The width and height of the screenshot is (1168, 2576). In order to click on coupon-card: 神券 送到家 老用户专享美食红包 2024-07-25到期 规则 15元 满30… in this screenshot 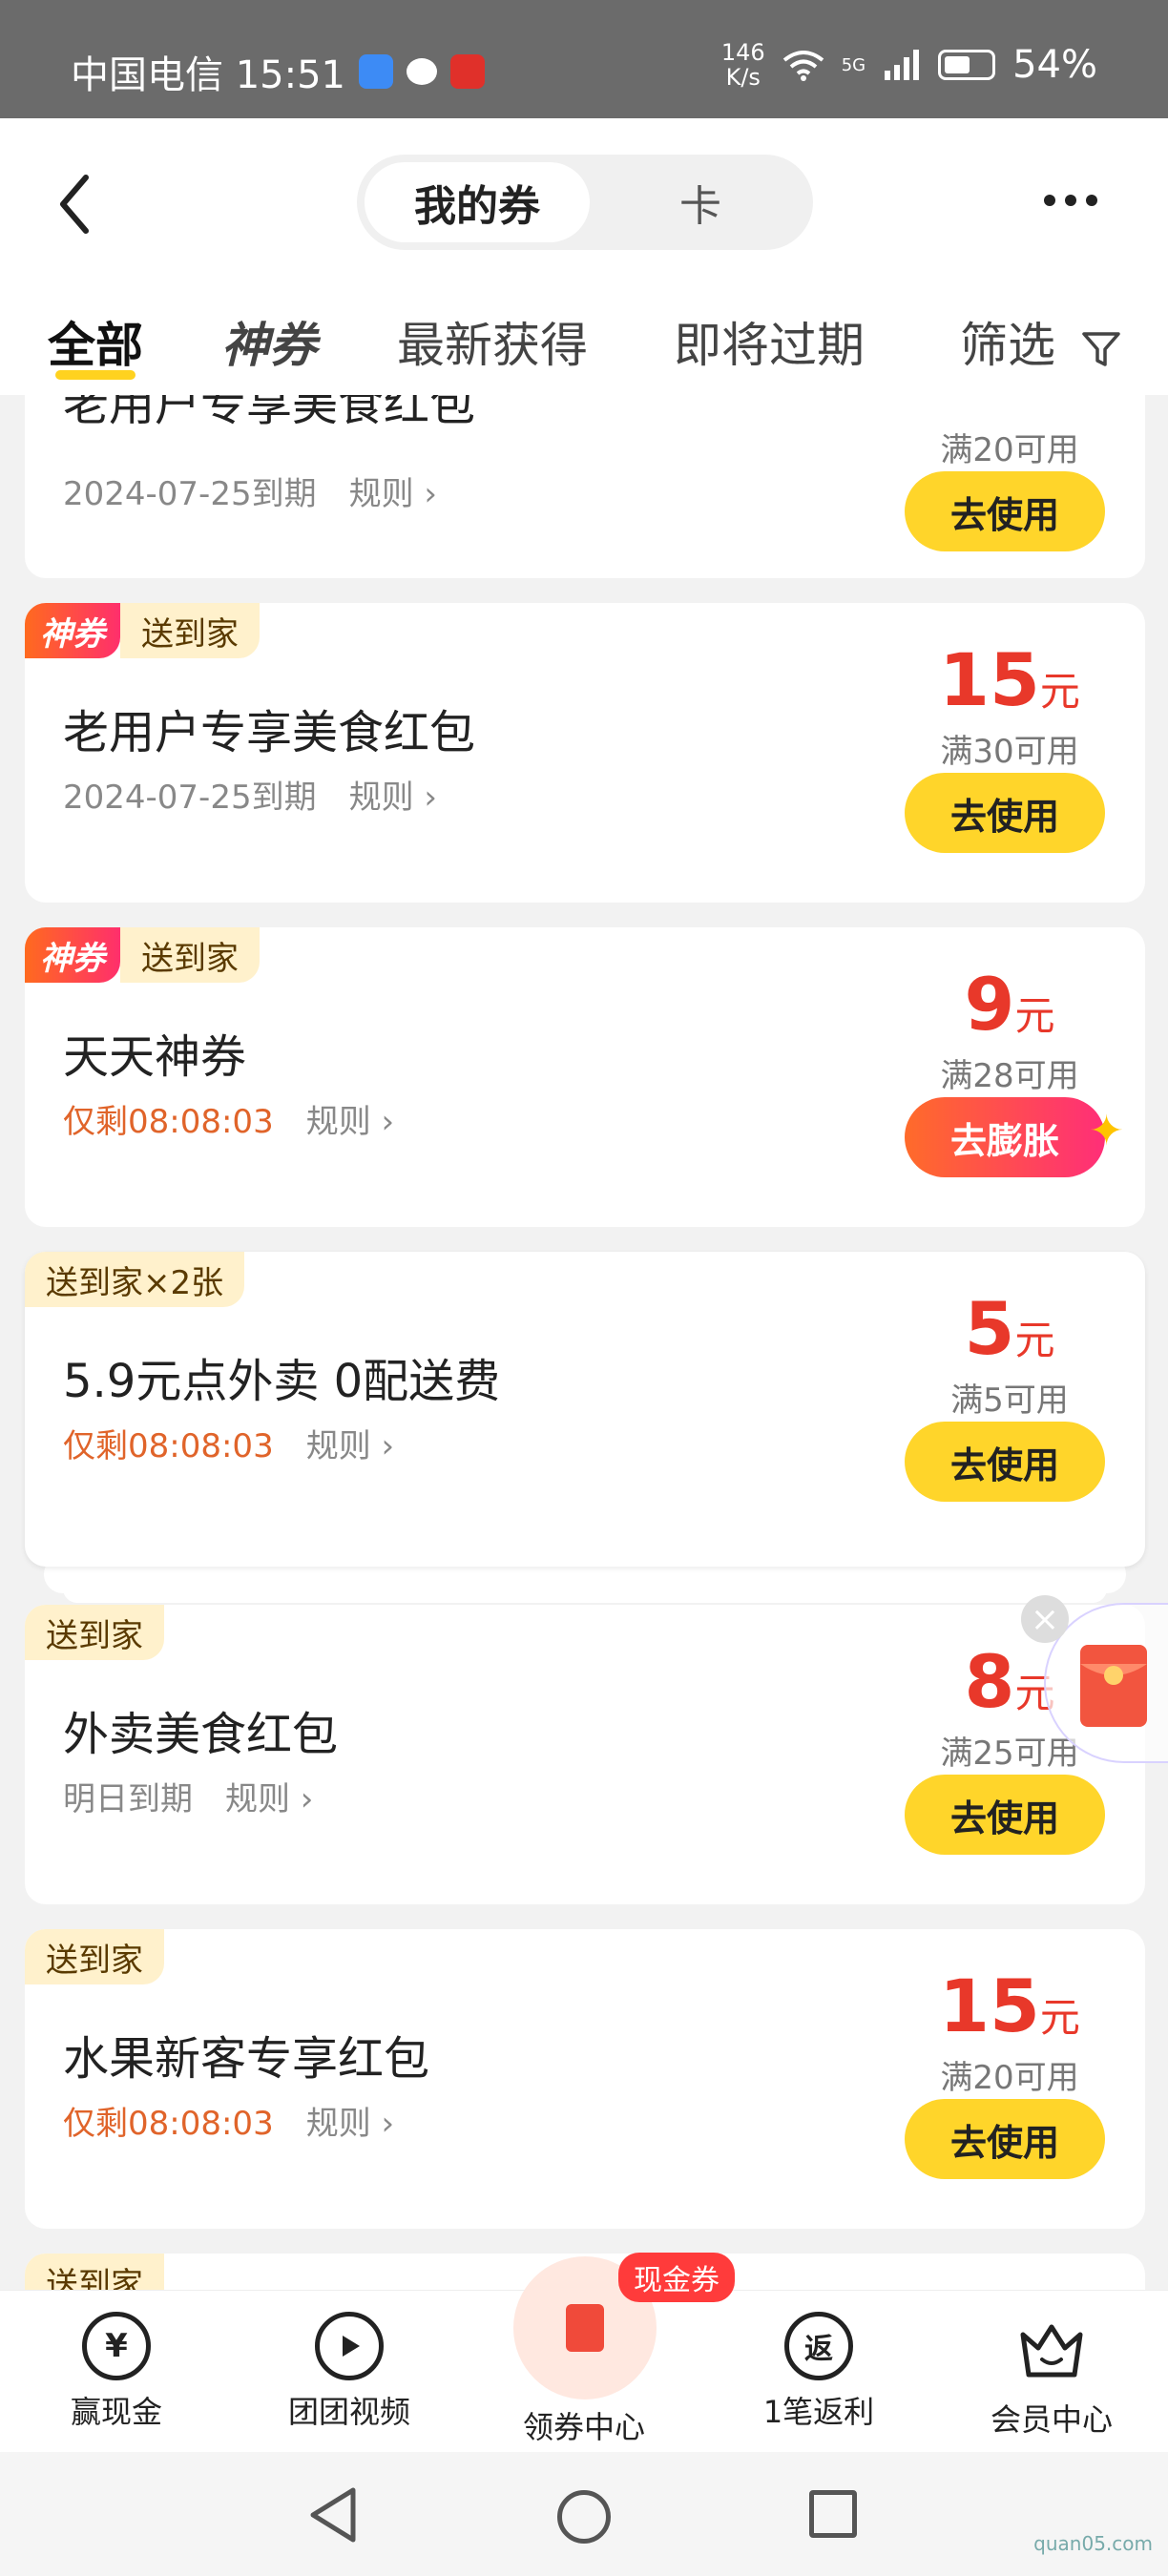, I will do `click(585, 753)`.